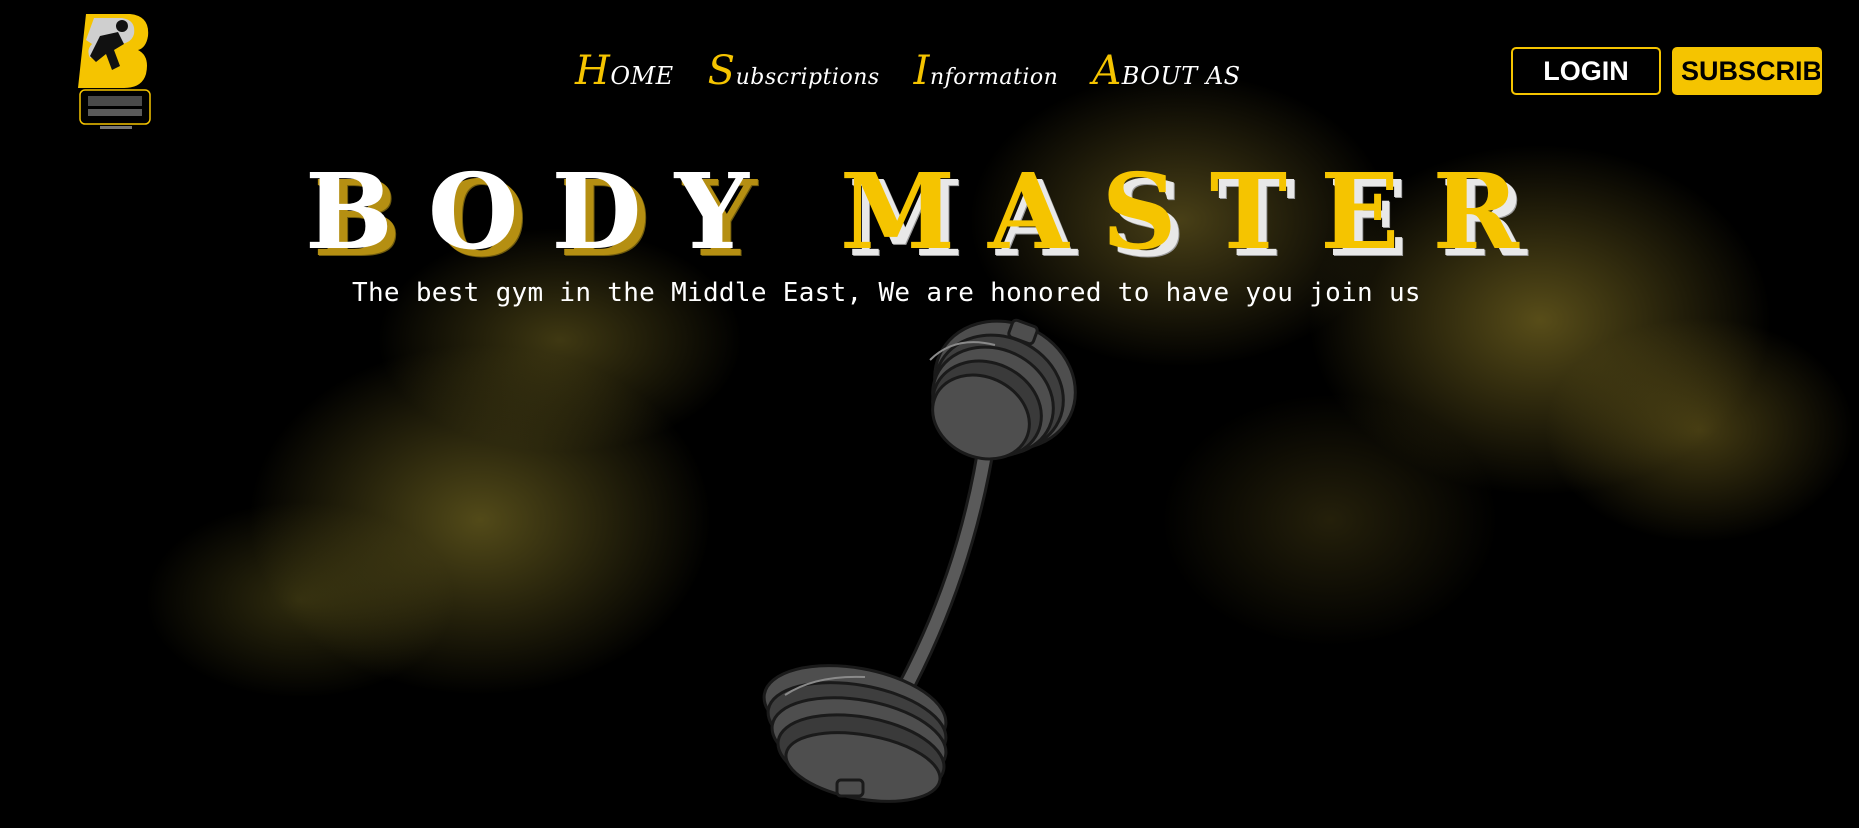 The image size is (1859, 828). What do you see at coordinates (543, 211) in the screenshot?
I see `hero-title-body: BODY` at bounding box center [543, 211].